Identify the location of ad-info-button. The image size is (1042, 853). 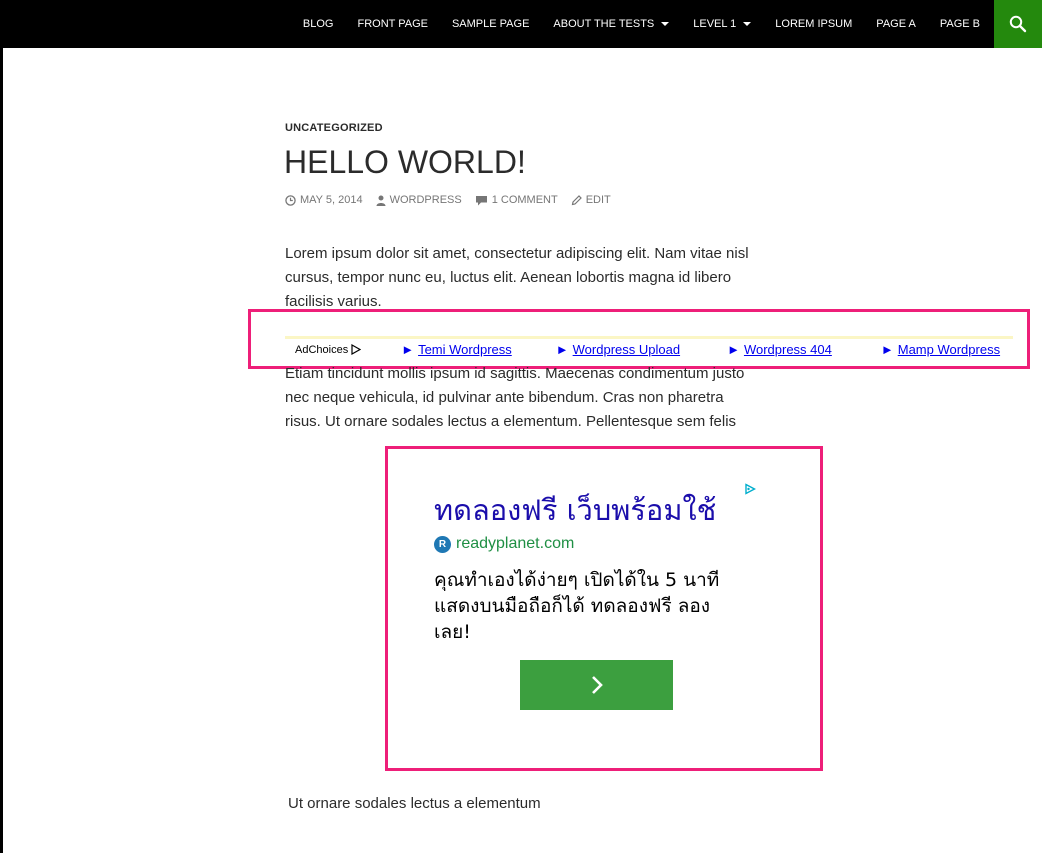
(750, 491).